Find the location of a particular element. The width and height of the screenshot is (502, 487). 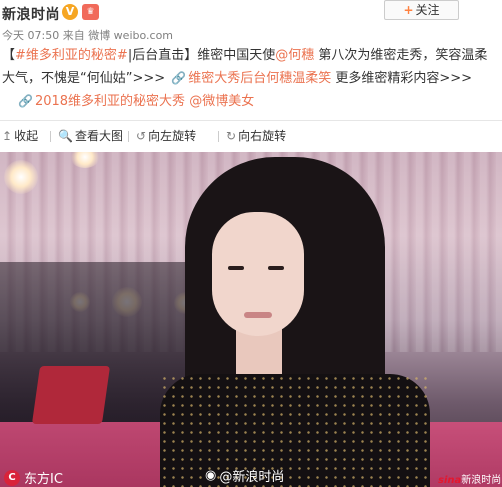

rotate-right-button: ↻ 向右旋转 is located at coordinates (256, 136).